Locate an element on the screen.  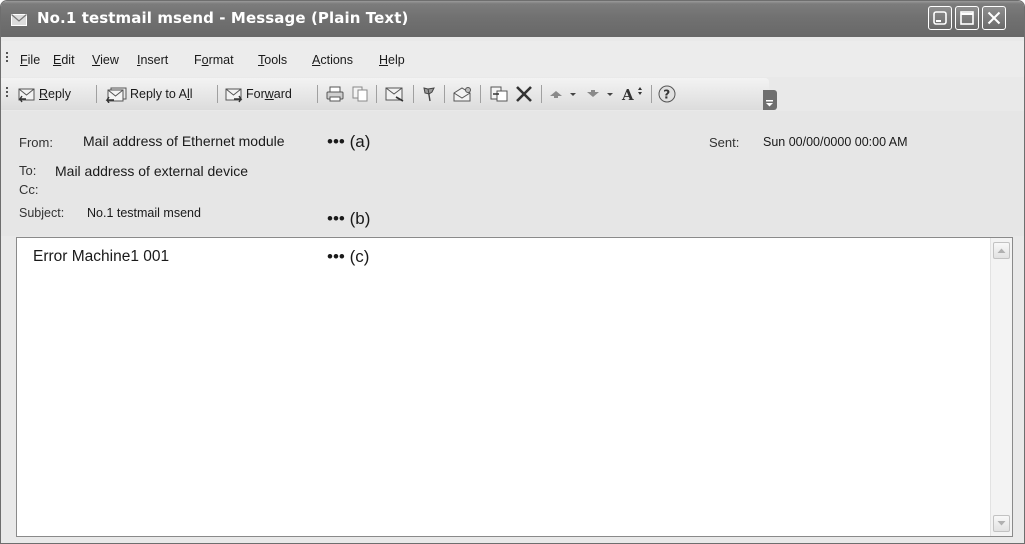
chevron-up-icon is located at coordinates (1001, 250).